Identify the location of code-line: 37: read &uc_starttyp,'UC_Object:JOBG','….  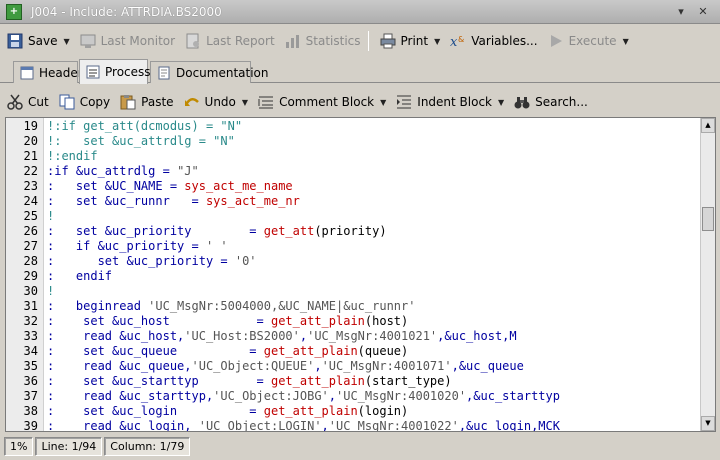
(354, 396).